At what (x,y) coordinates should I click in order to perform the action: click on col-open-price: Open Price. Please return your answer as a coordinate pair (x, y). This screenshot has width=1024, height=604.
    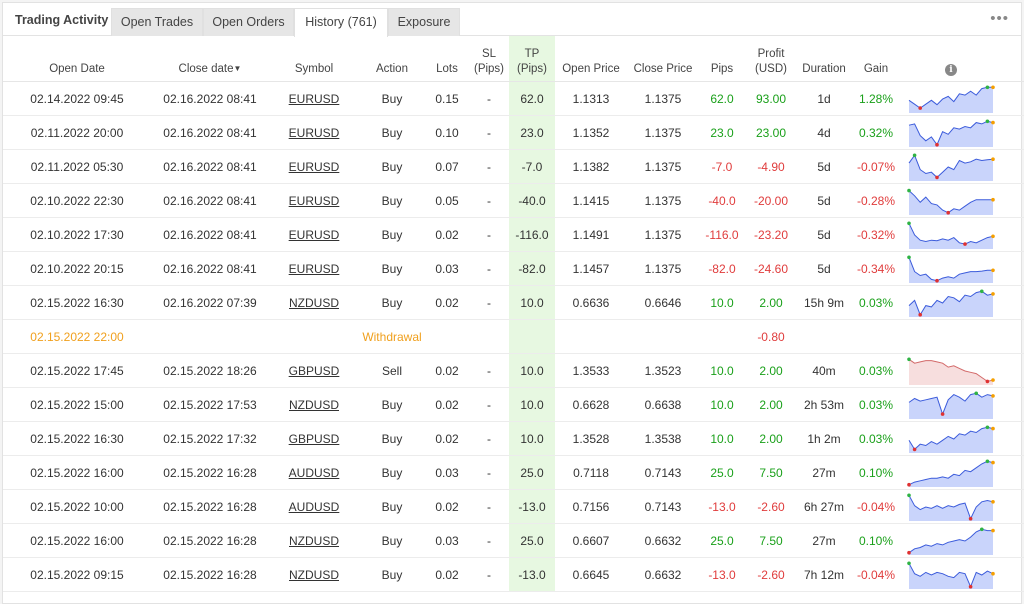
    Looking at the image, I should click on (591, 59).